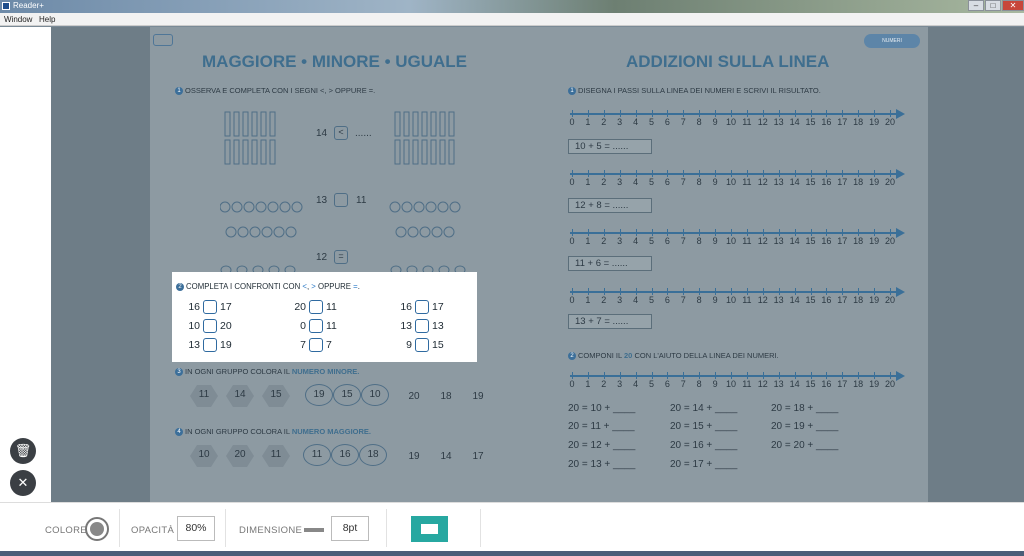 The width and height of the screenshot is (1024, 556). I want to click on delete-button: 🗑, so click(23, 451).